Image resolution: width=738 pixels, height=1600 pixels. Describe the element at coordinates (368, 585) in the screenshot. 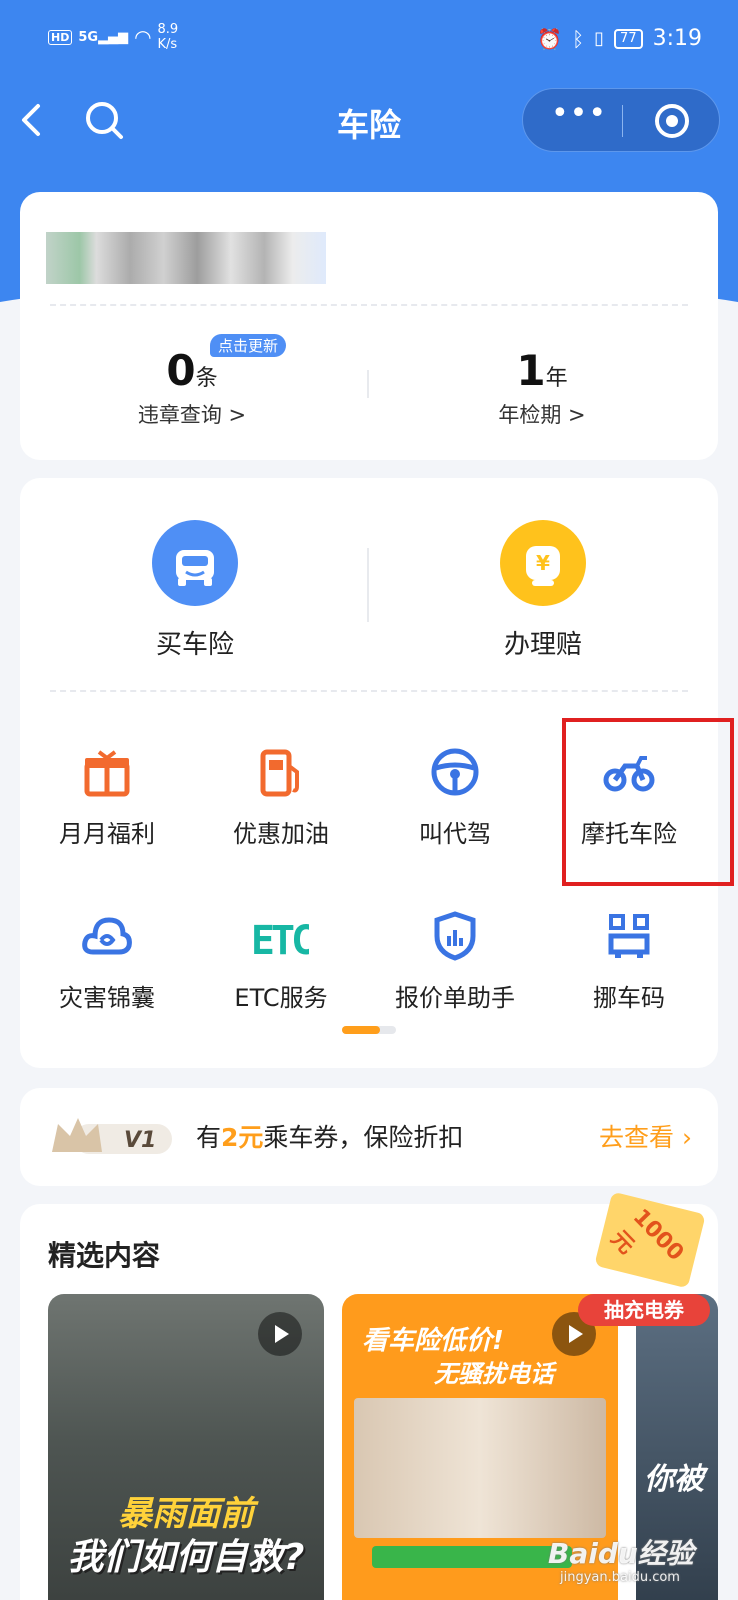

I see `action-divider` at that location.